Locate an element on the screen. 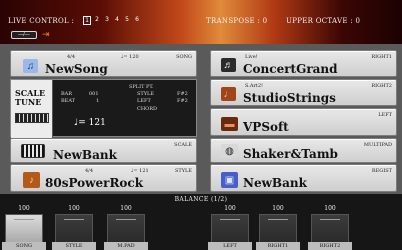 Image resolution: width=402 pixels, height=250 pixels. right2-box: RIGHT2 S.Art2! ♩ StudioStrings is located at coordinates (303, 92).